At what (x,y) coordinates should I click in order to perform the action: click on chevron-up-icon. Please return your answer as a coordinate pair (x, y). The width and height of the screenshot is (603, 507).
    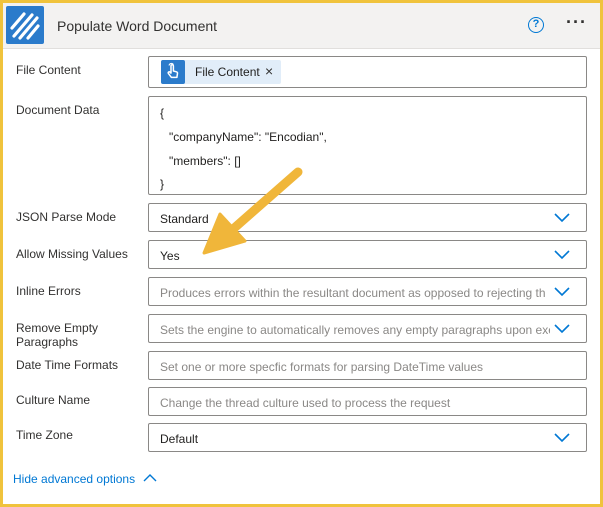
    Looking at the image, I should click on (150, 478).